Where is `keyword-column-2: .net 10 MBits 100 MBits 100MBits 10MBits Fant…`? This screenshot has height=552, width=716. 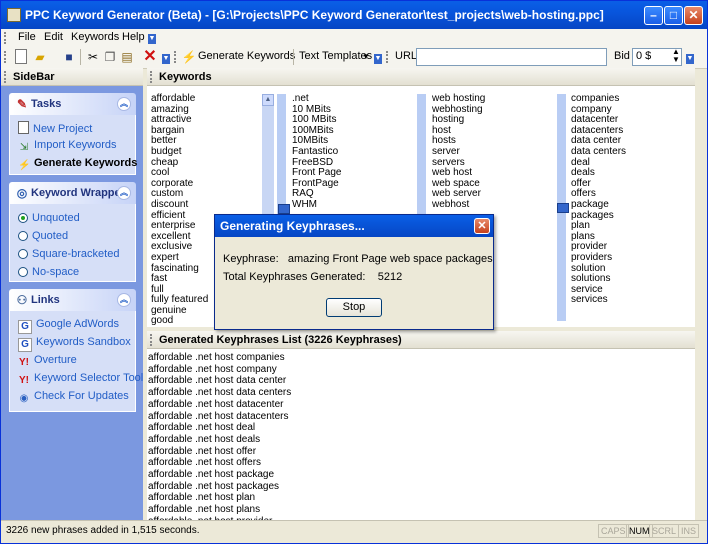 keyword-column-2: .net 10 MBits 100 MBits 100MBits 10MBits Fant… is located at coordinates (316, 152).